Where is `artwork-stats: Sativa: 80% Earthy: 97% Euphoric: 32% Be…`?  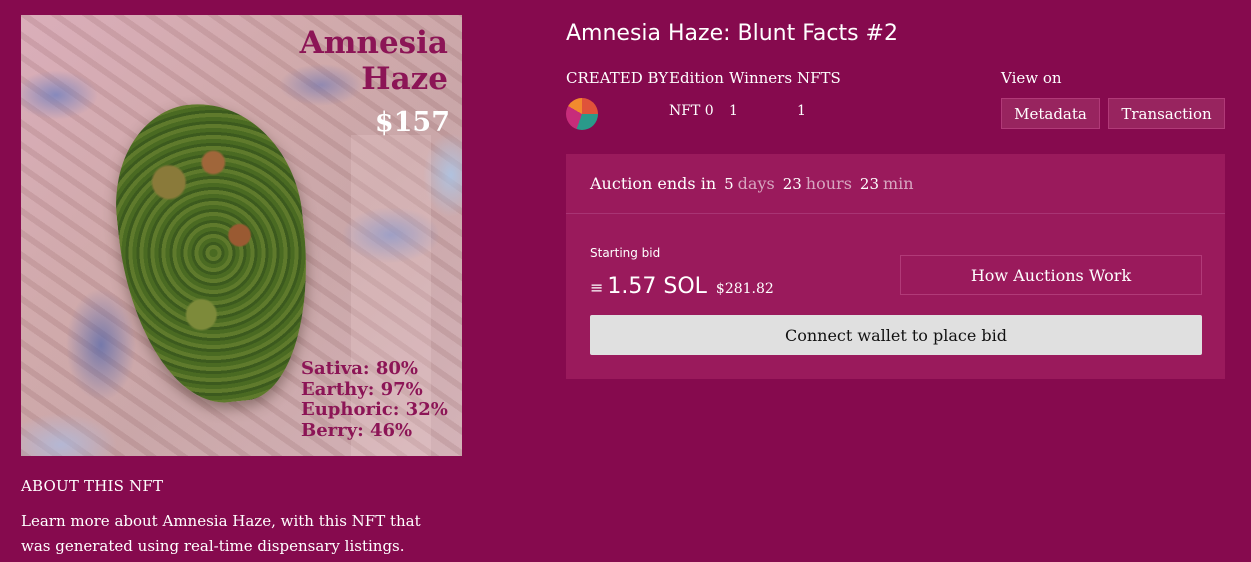 artwork-stats: Sativa: 80% Earthy: 97% Euphoric: 32% Be… is located at coordinates (374, 399).